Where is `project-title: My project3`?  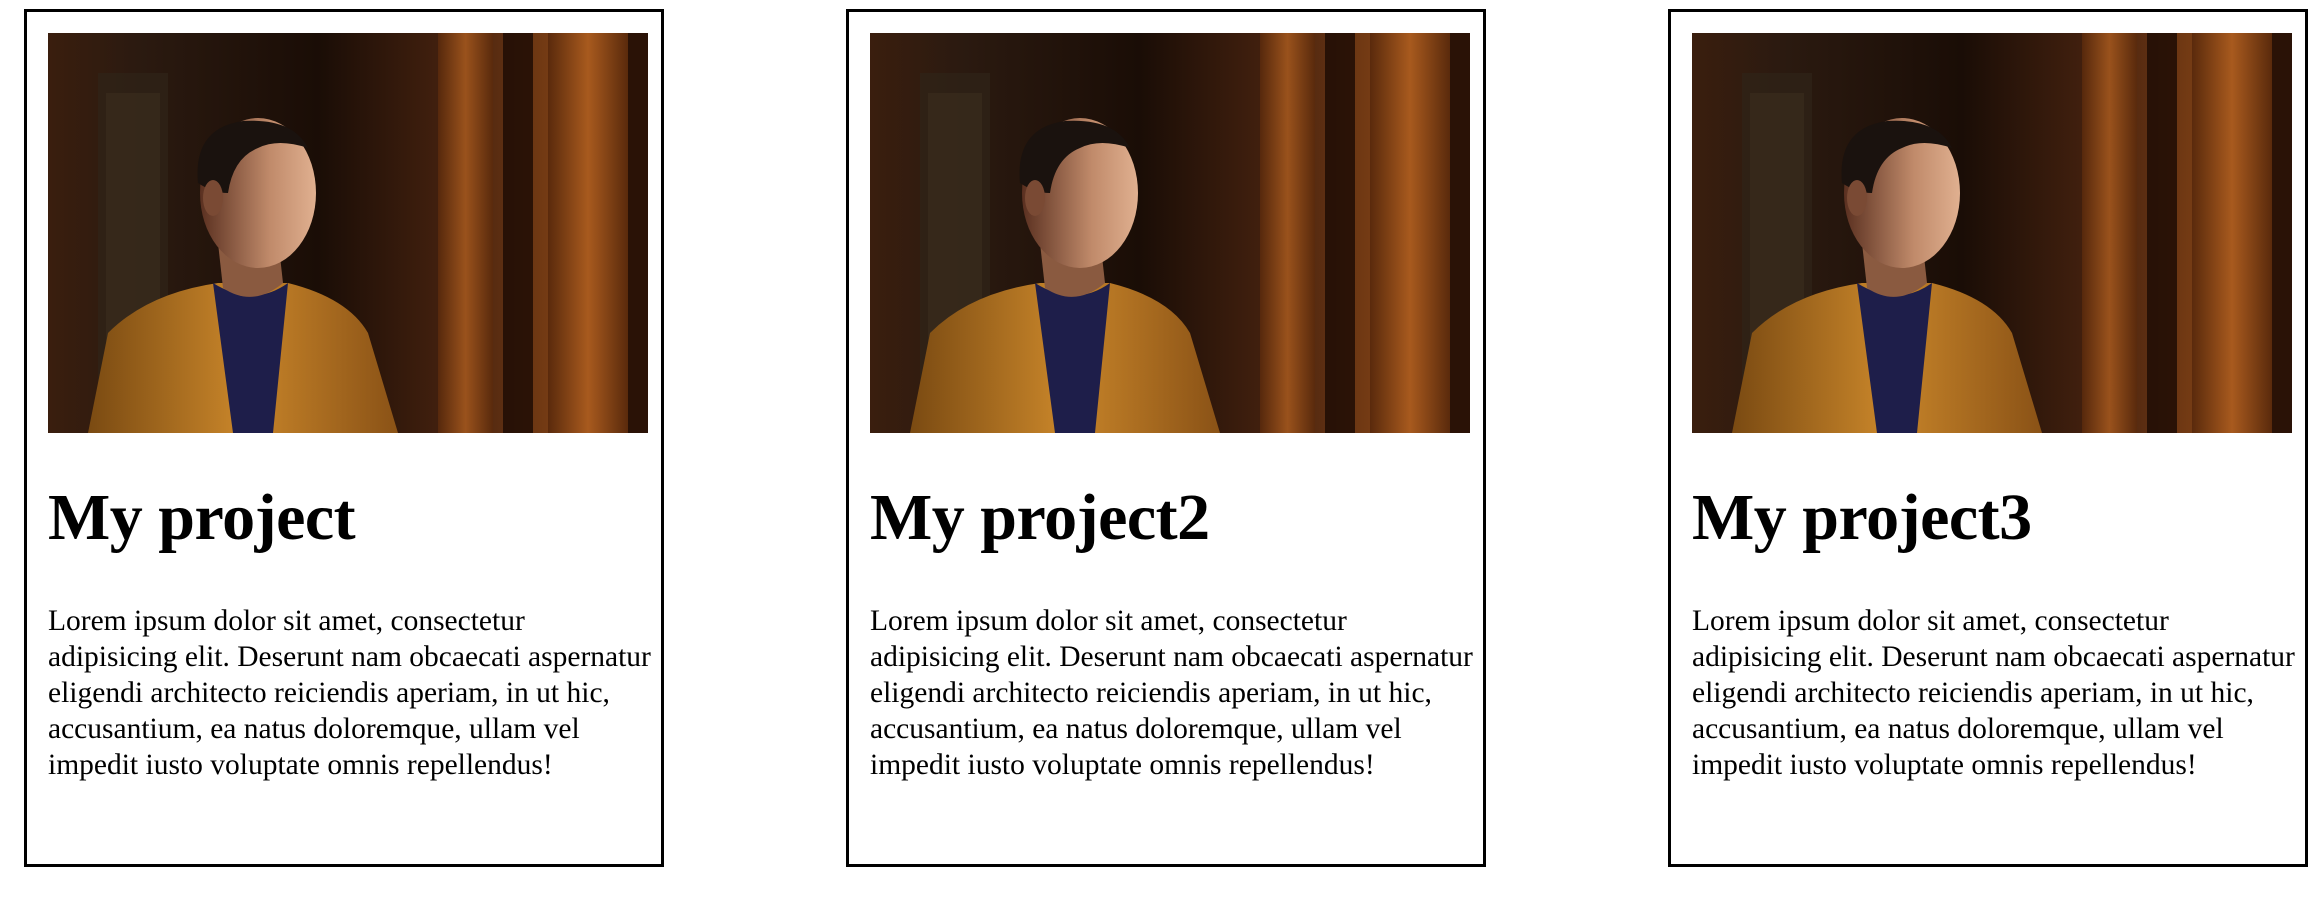
project-title: My project3 is located at coordinates (1862, 517).